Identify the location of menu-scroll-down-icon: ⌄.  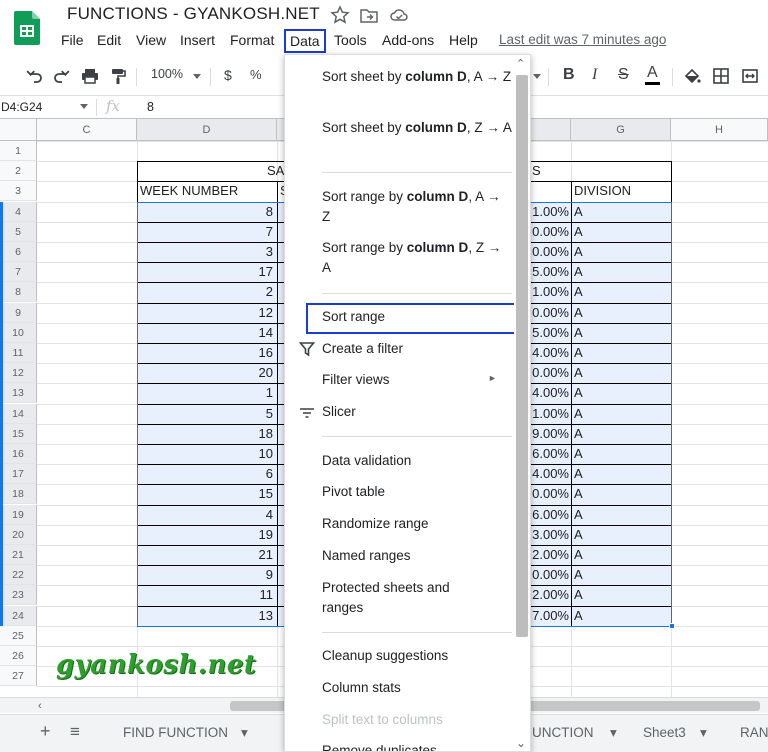
(521, 743).